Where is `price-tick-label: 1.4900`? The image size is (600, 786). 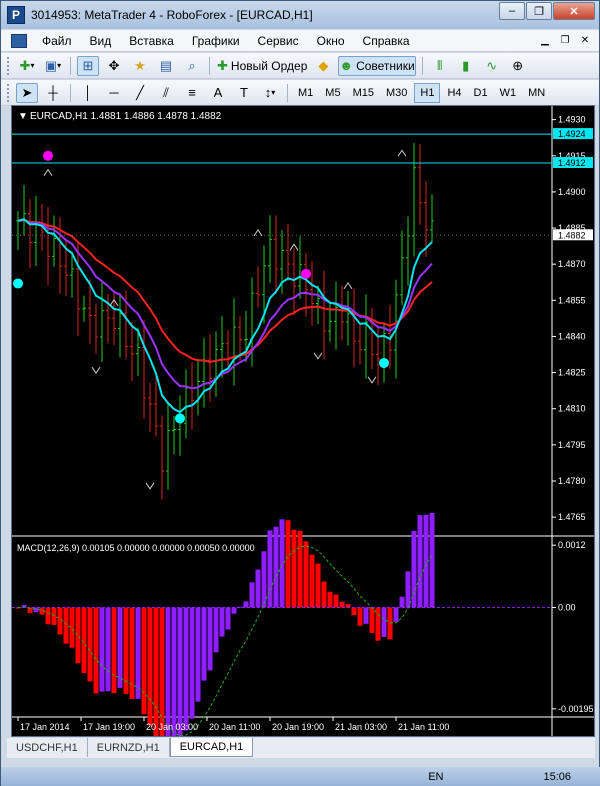 price-tick-label: 1.4900 is located at coordinates (572, 192).